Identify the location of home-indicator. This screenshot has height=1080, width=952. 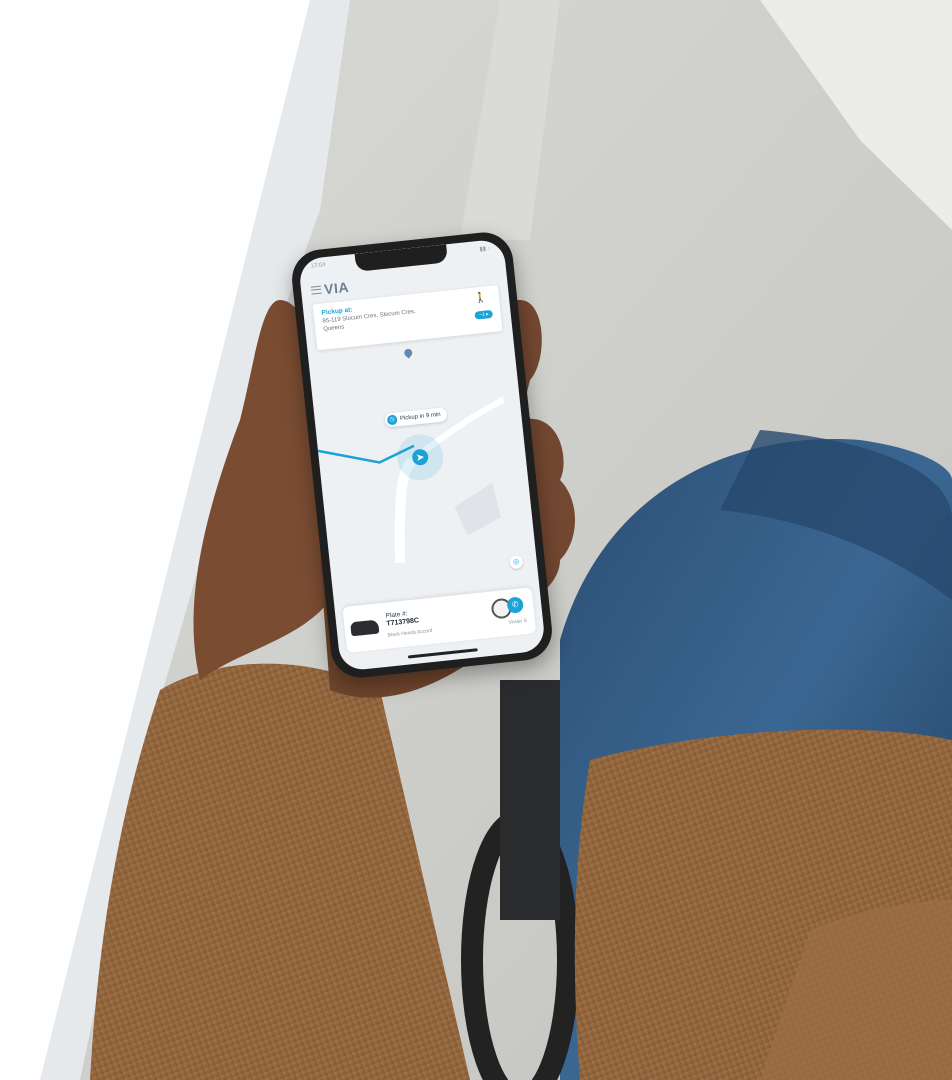
(442, 653).